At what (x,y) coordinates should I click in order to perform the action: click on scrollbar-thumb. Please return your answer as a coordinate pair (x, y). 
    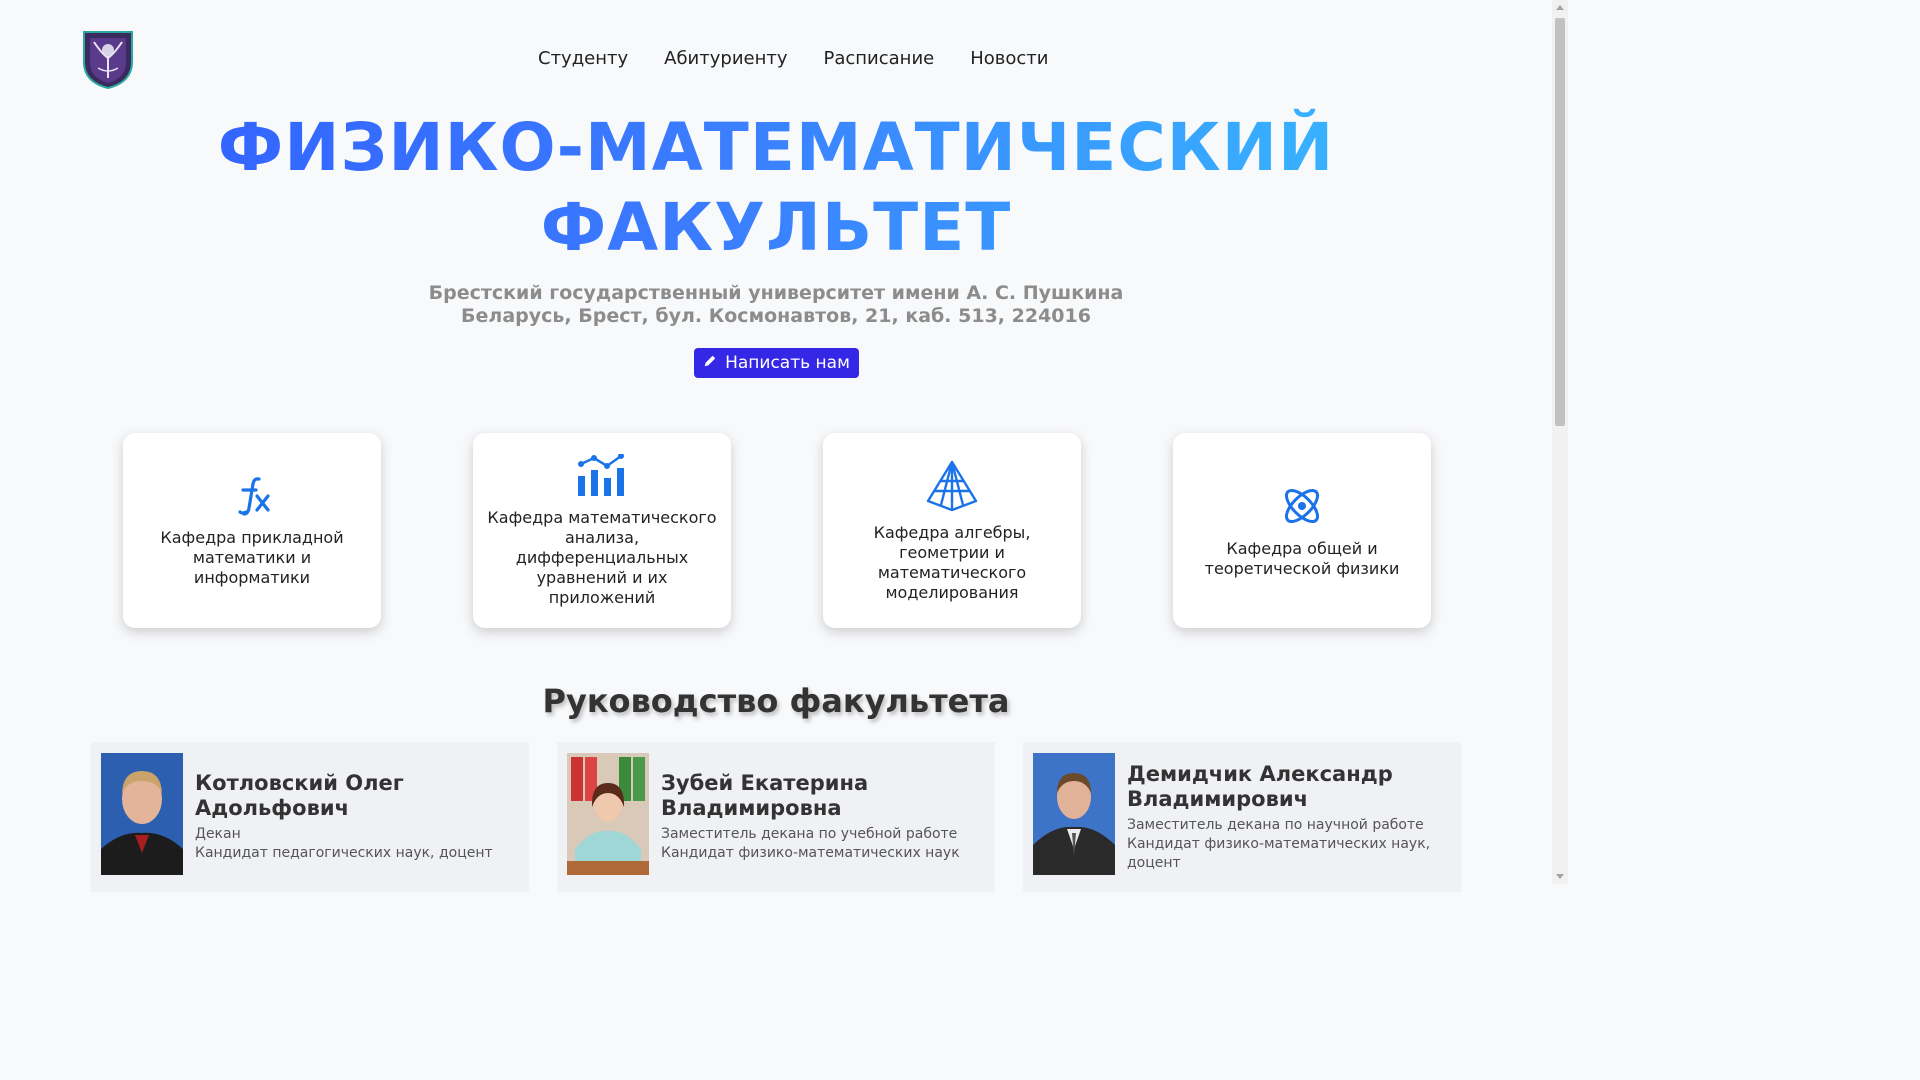
    Looking at the image, I should click on (1560, 222).